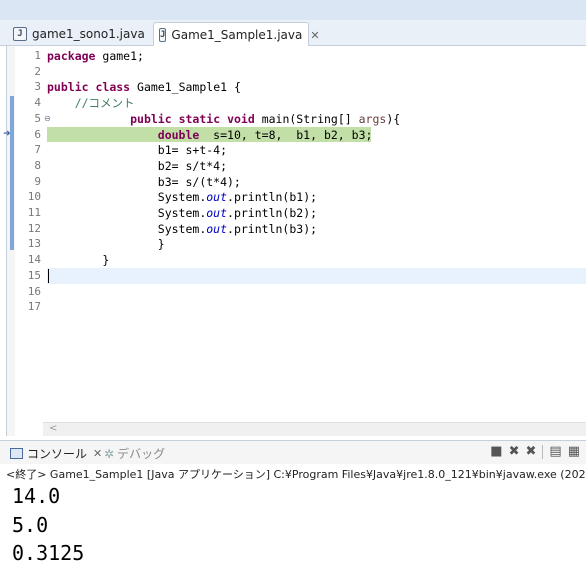  Describe the element at coordinates (34, 244) in the screenshot. I see `line-number: 13` at that location.